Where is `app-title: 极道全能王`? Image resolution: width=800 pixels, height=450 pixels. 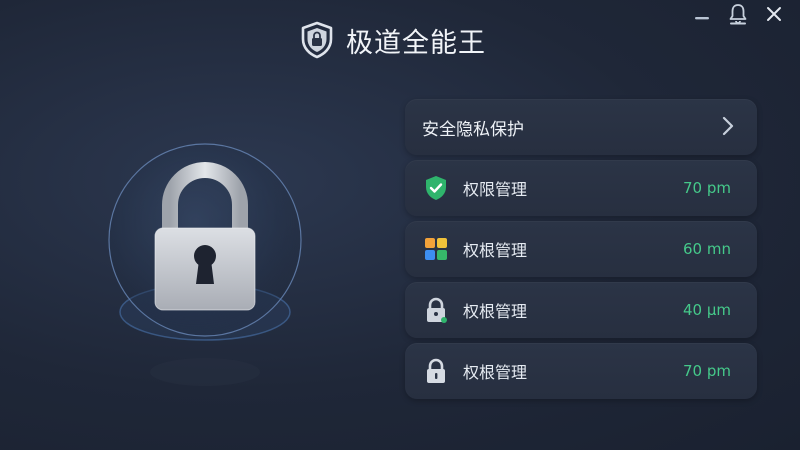 app-title: 极道全能王 is located at coordinates (416, 43).